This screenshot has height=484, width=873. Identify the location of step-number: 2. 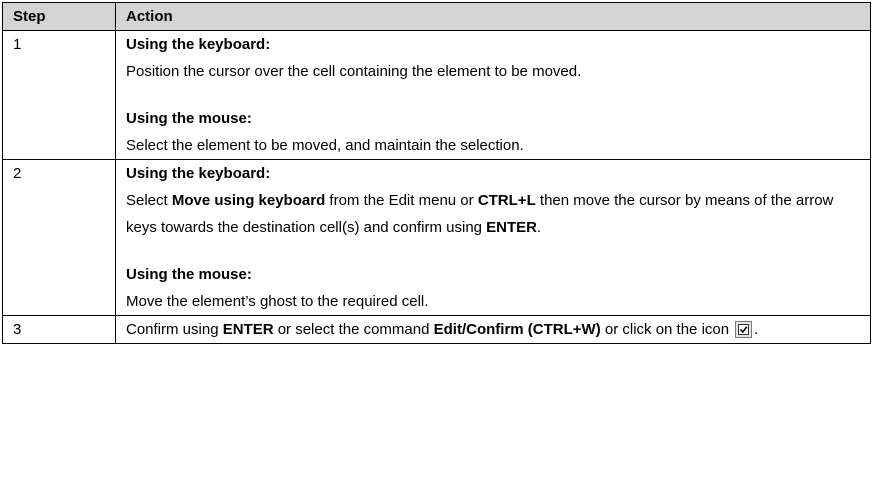
(59, 237).